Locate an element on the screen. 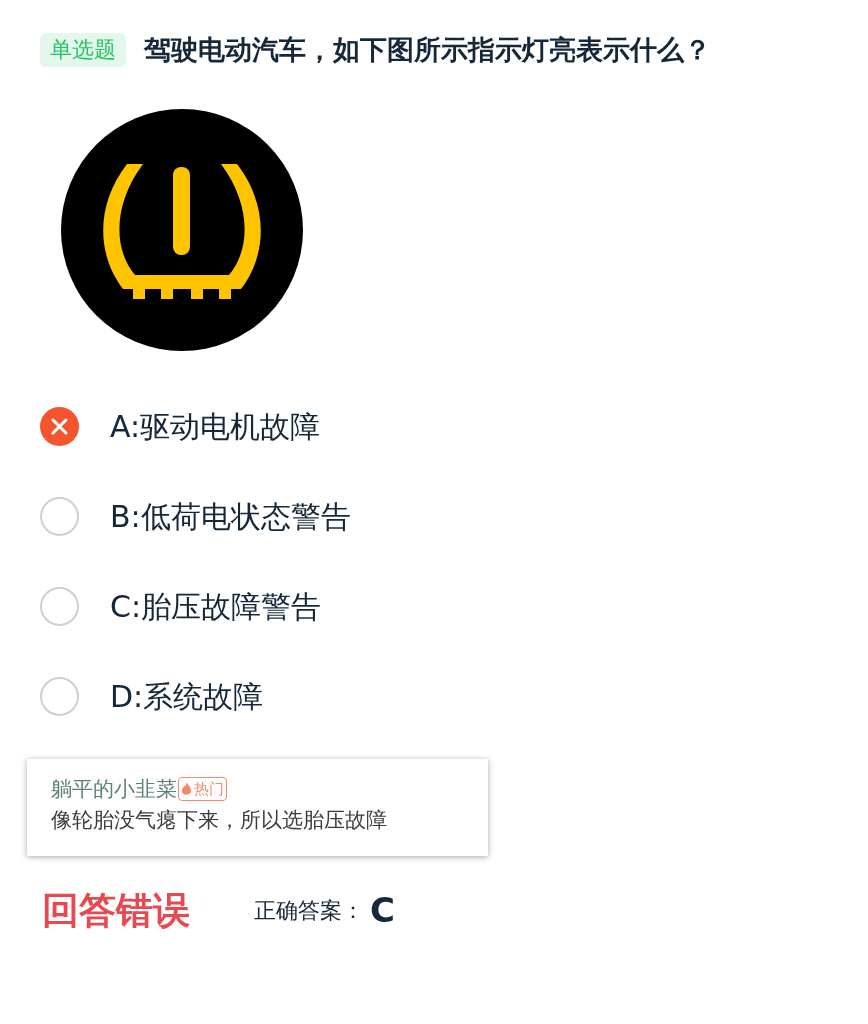  correct-answer-label: 正确答案： is located at coordinates (309, 911).